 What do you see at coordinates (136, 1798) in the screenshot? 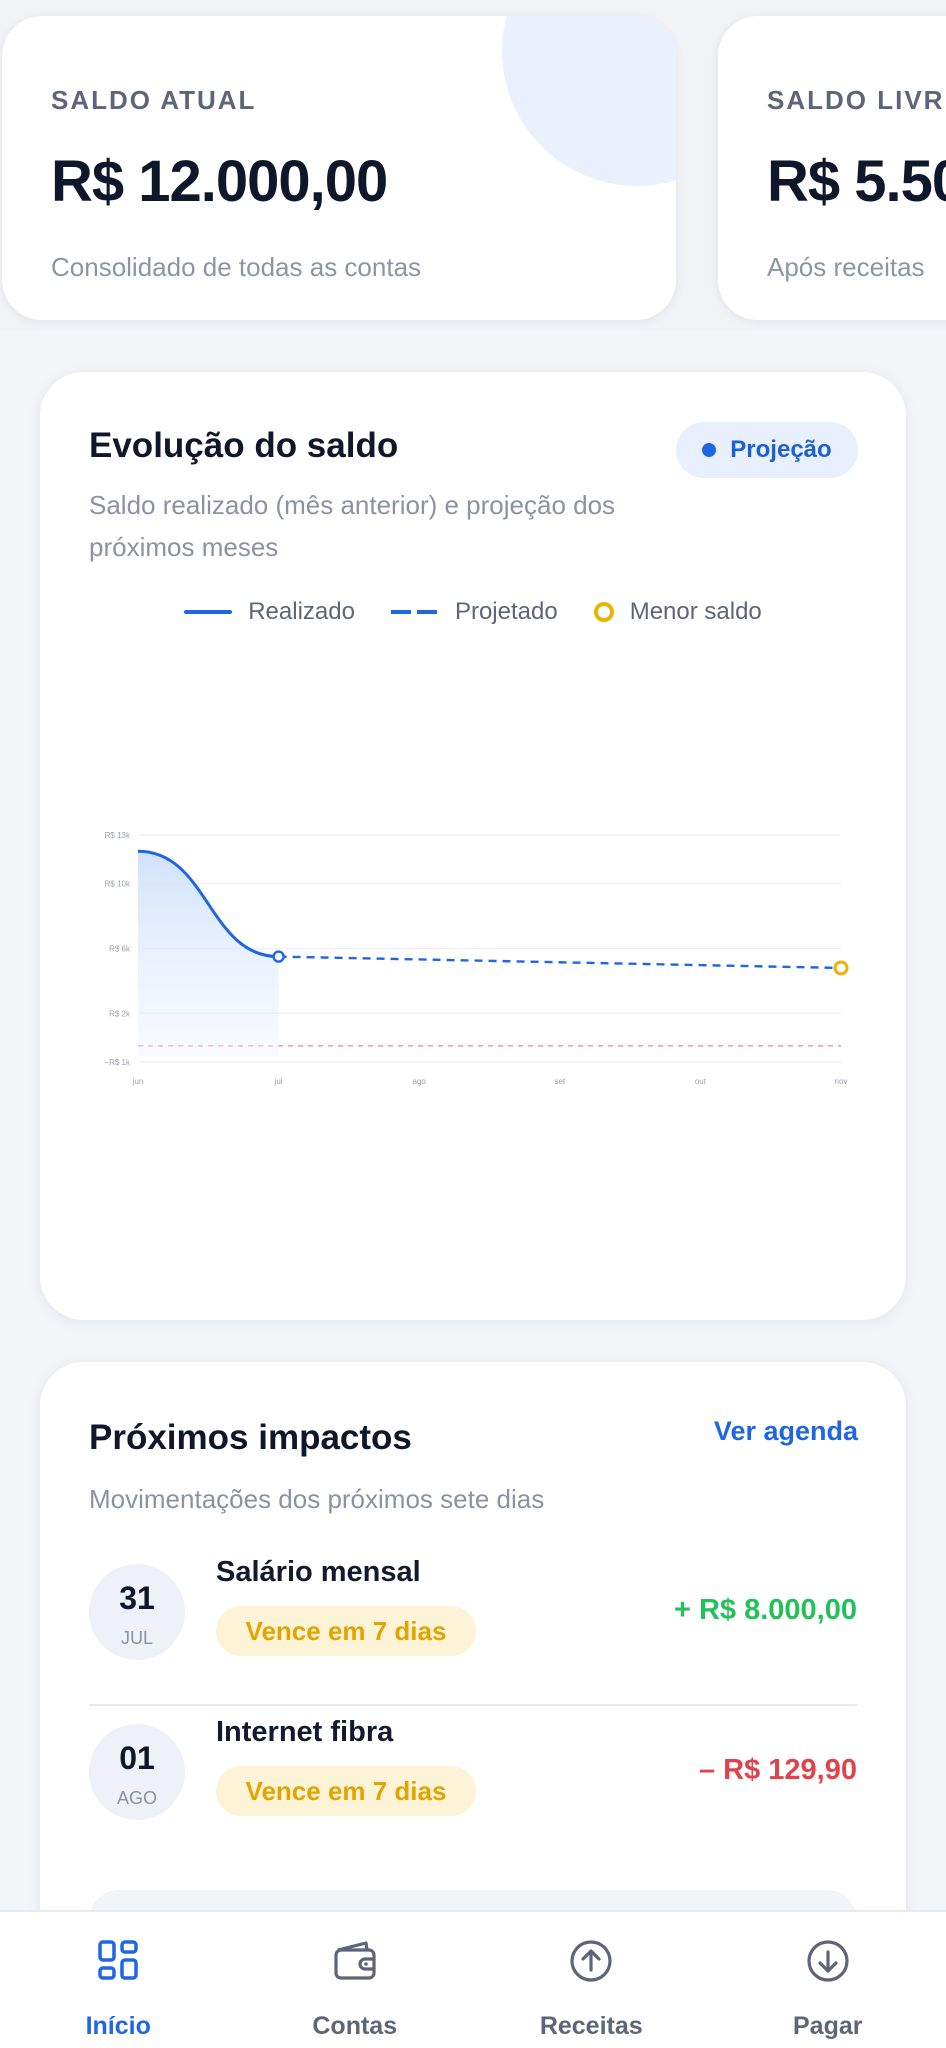
I see `date-month: AGO` at bounding box center [136, 1798].